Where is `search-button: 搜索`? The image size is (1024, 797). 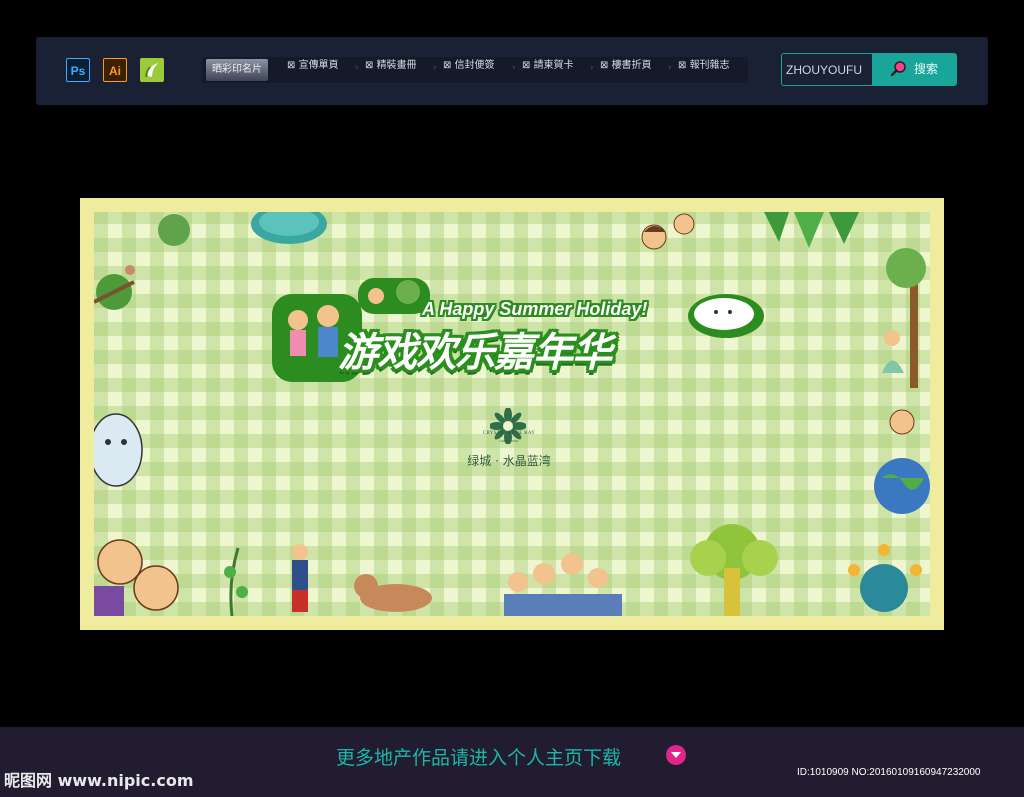 search-button: 搜索 is located at coordinates (914, 69).